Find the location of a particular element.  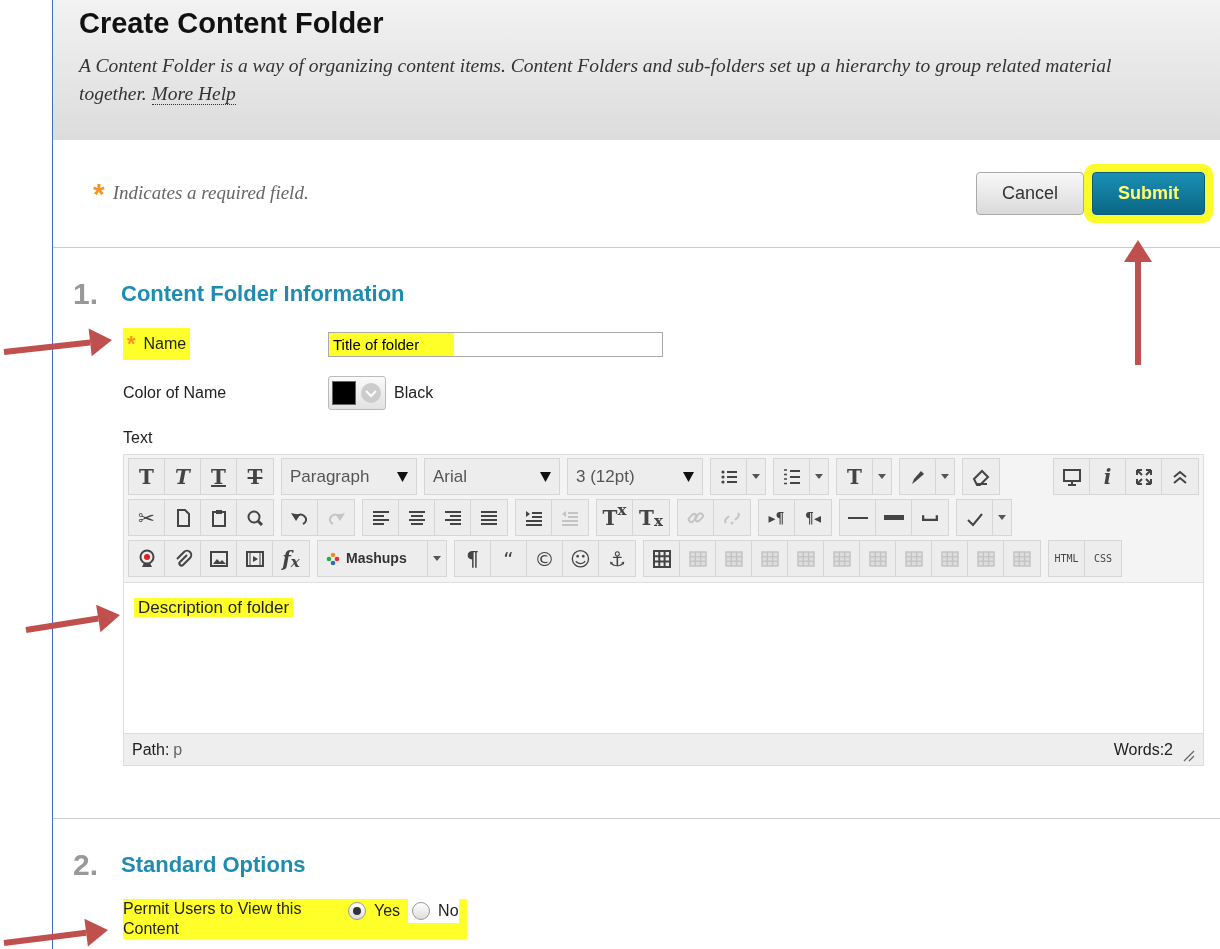

option-label: Yes is located at coordinates (387, 911).